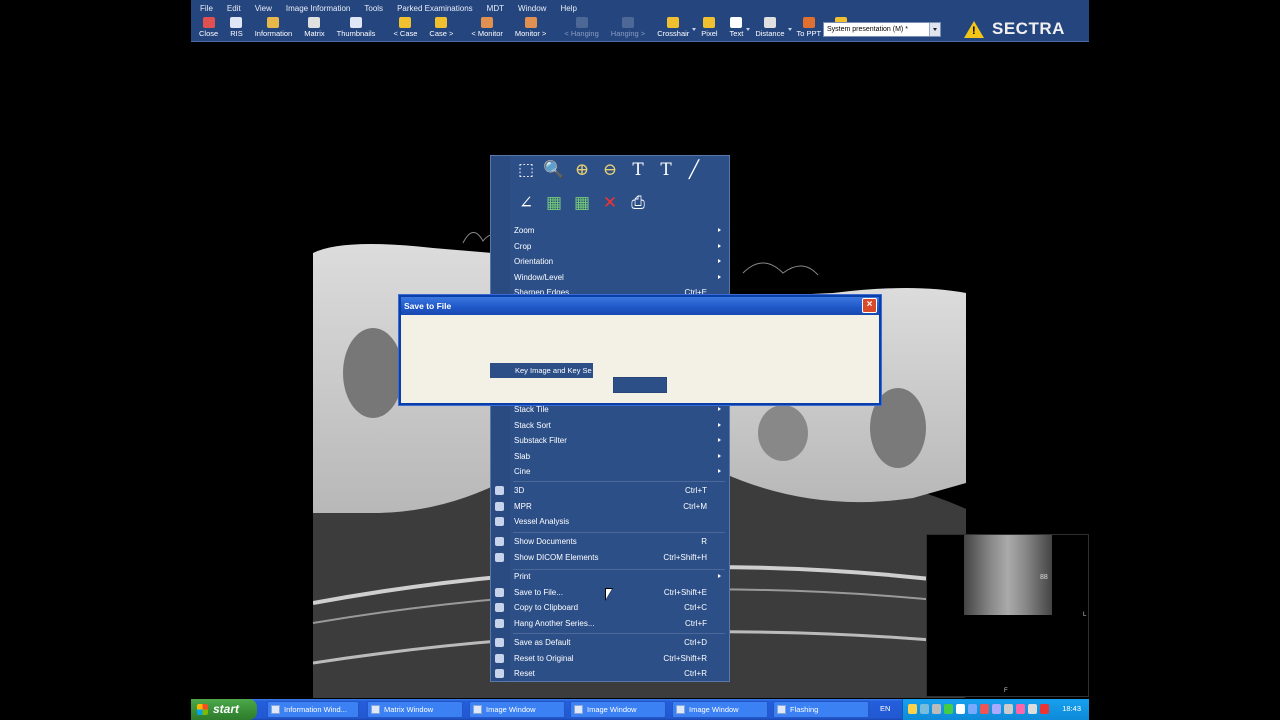  Describe the element at coordinates (541, 370) in the screenshot. I see `highlighted-menu-item: Key Image and Key Se` at that location.